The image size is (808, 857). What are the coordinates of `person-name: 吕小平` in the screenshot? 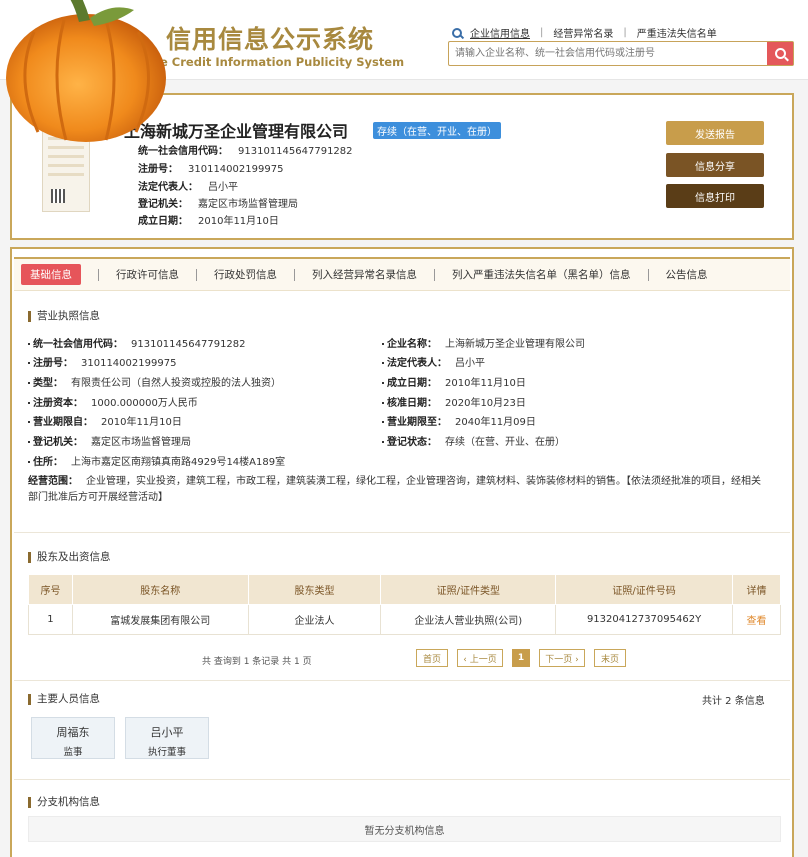 It's located at (167, 732).